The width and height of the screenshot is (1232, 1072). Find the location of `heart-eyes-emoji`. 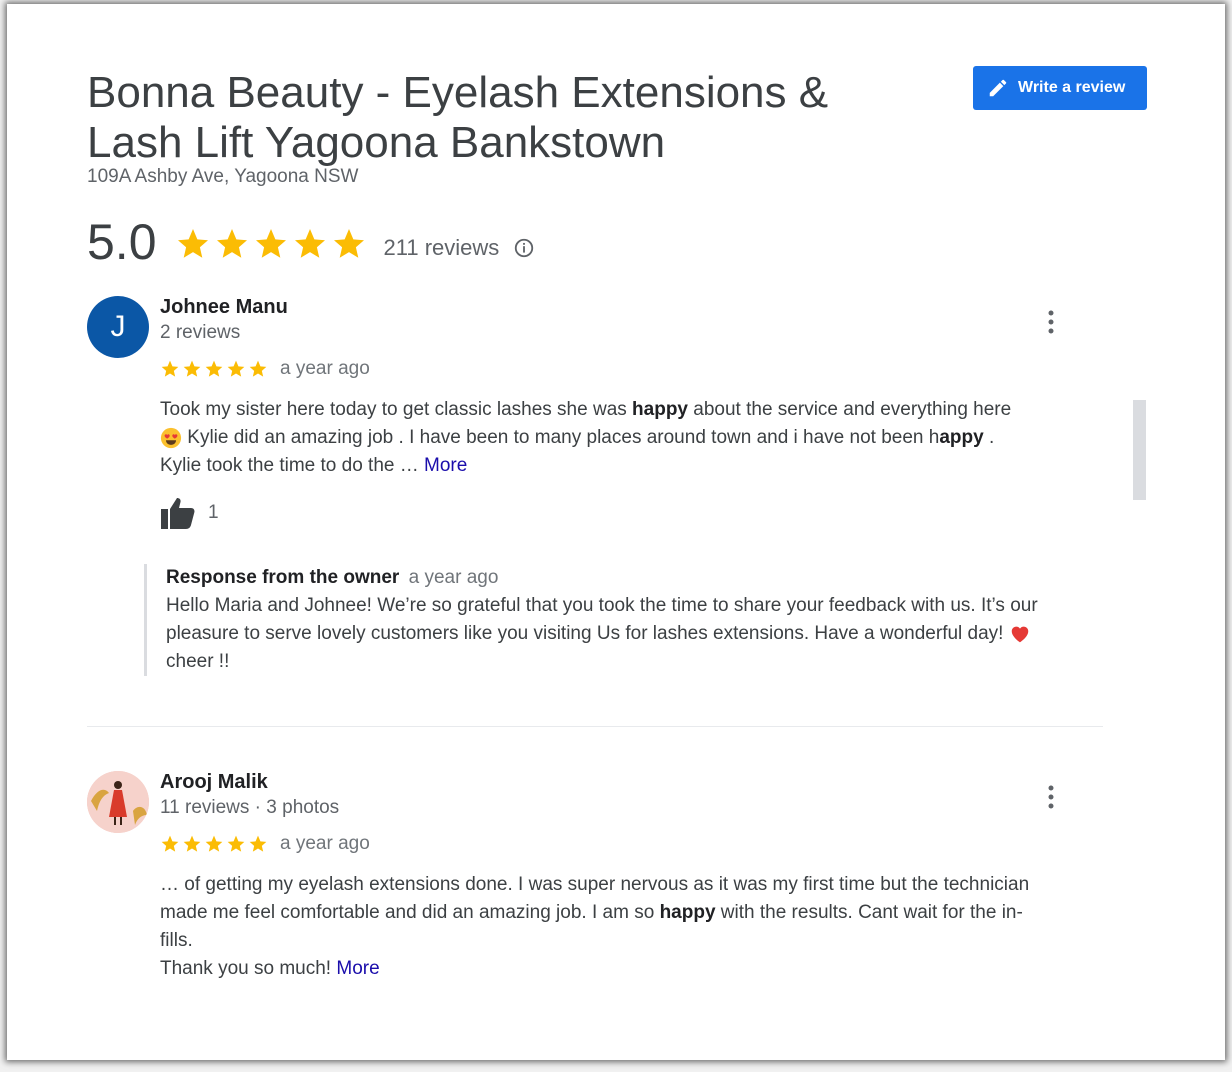

heart-eyes-emoji is located at coordinates (171, 438).